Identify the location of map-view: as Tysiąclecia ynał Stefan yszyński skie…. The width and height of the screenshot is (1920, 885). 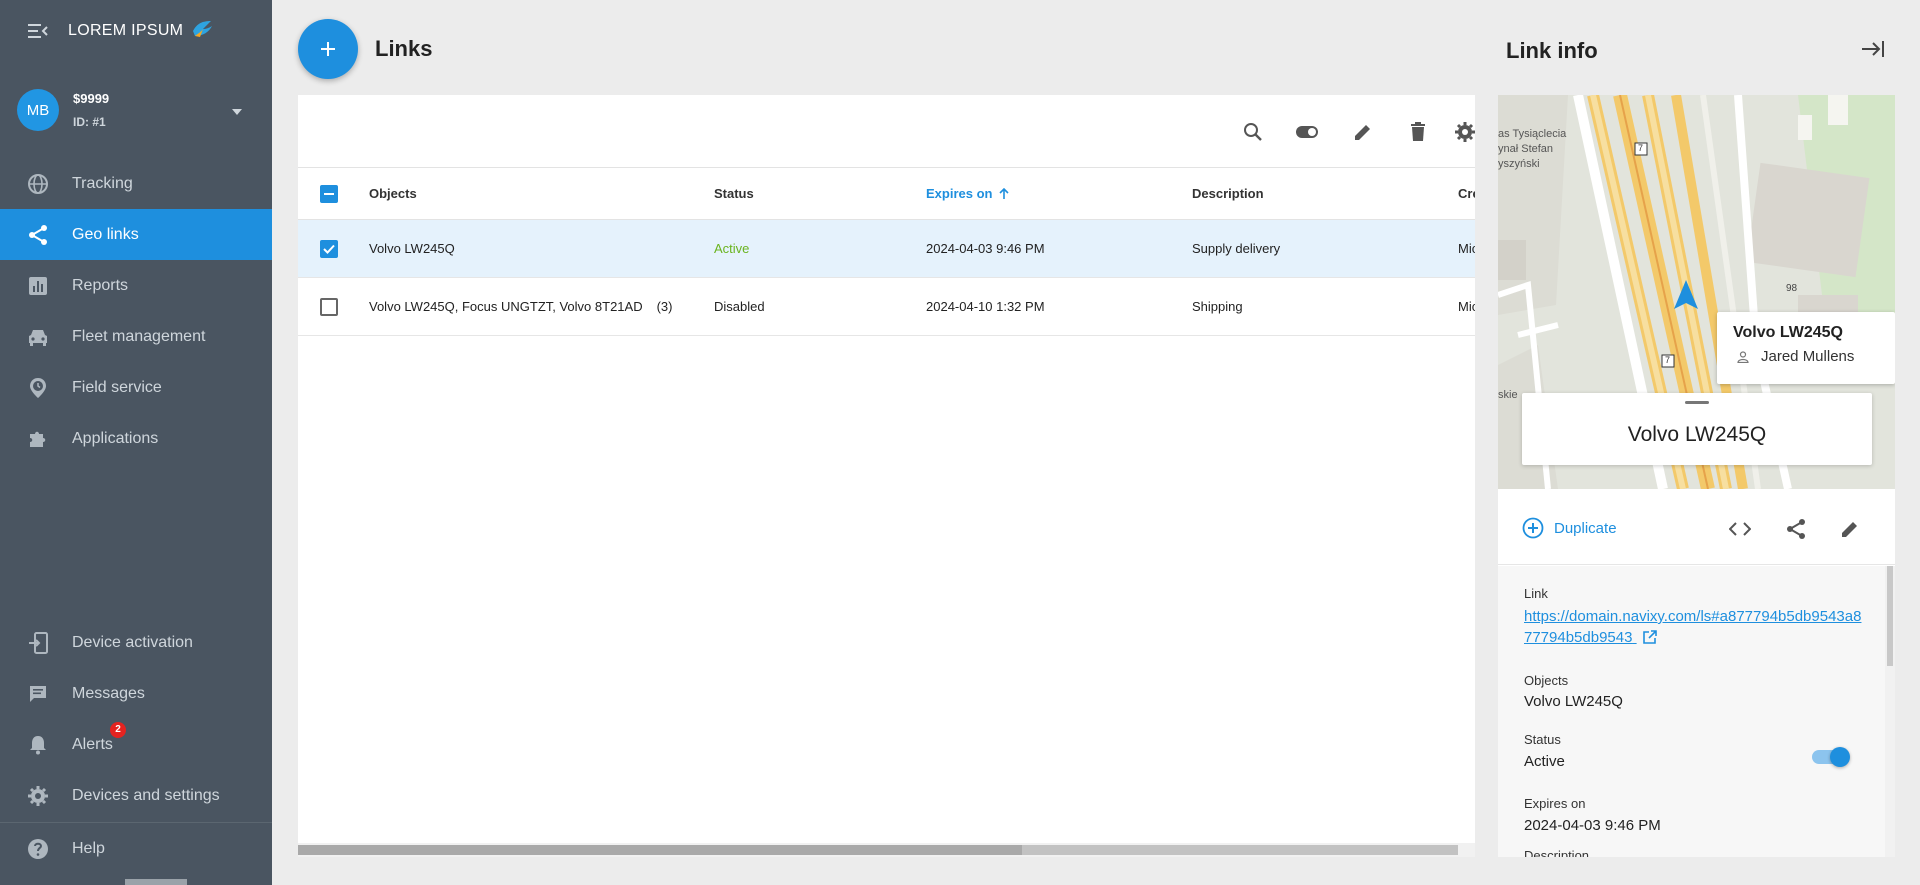
(1696, 292).